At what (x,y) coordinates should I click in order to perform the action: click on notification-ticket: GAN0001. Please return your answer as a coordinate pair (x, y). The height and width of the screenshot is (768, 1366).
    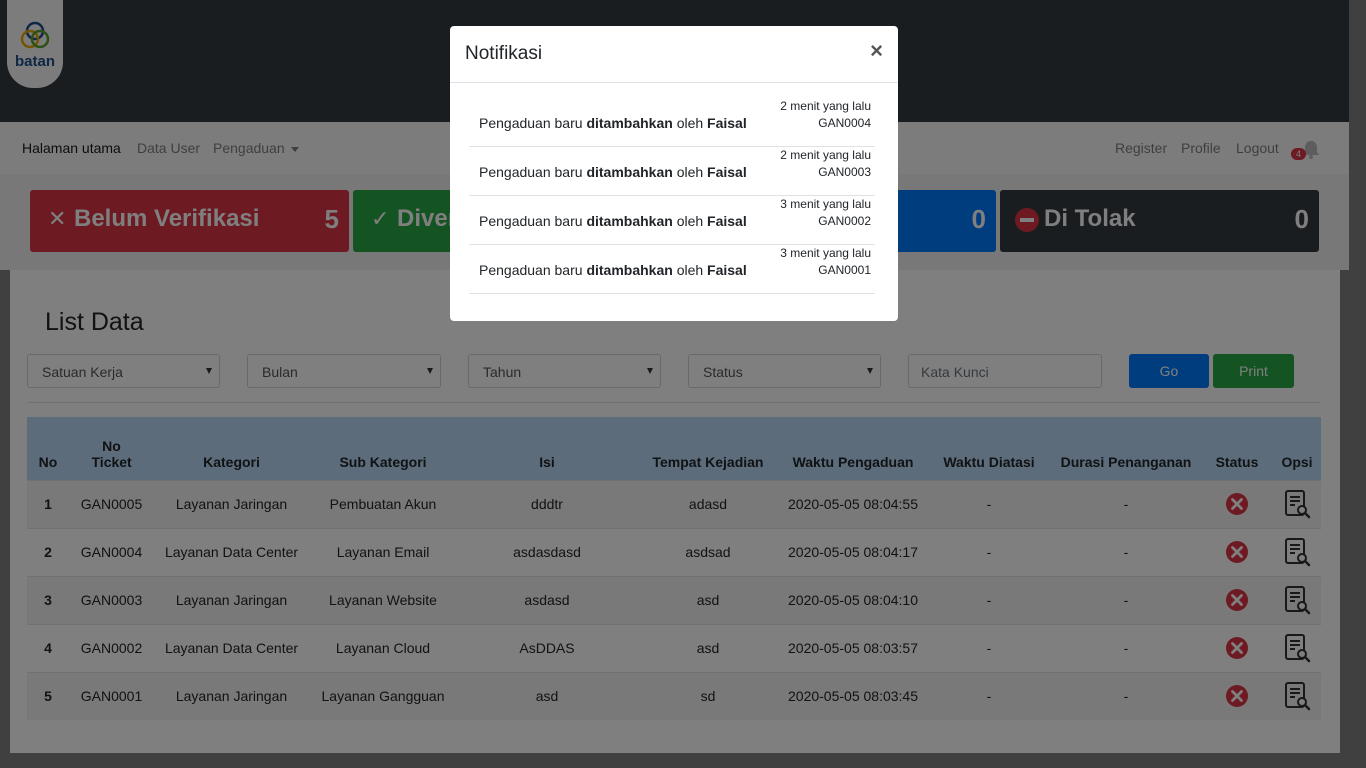
    Looking at the image, I should click on (844, 270).